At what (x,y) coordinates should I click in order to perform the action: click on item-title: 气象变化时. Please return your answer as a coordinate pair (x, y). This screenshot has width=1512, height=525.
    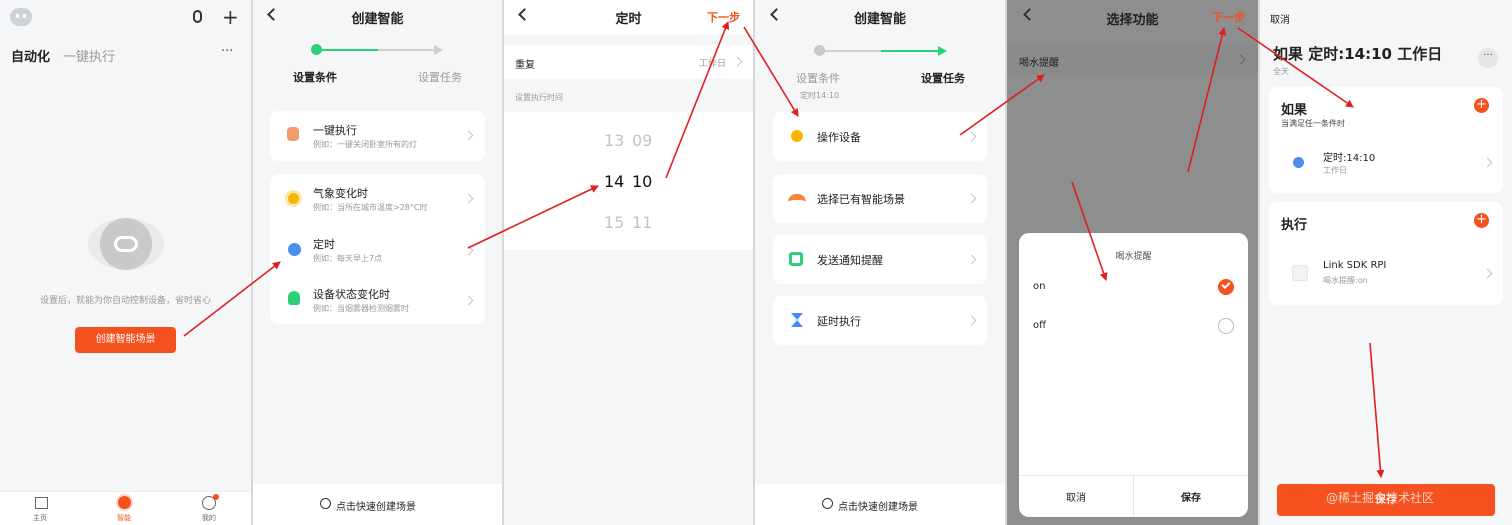
    Looking at the image, I should click on (340, 193).